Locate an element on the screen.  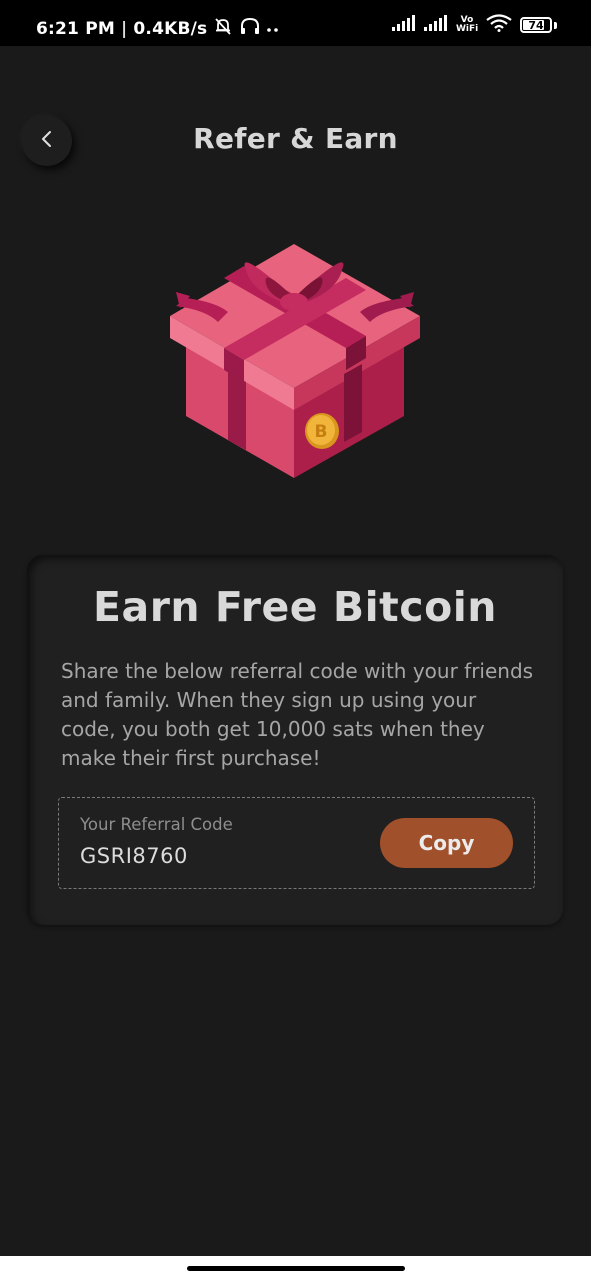
status-left: 6:21 PM | 0.4KB/s is located at coordinates (157, 28).